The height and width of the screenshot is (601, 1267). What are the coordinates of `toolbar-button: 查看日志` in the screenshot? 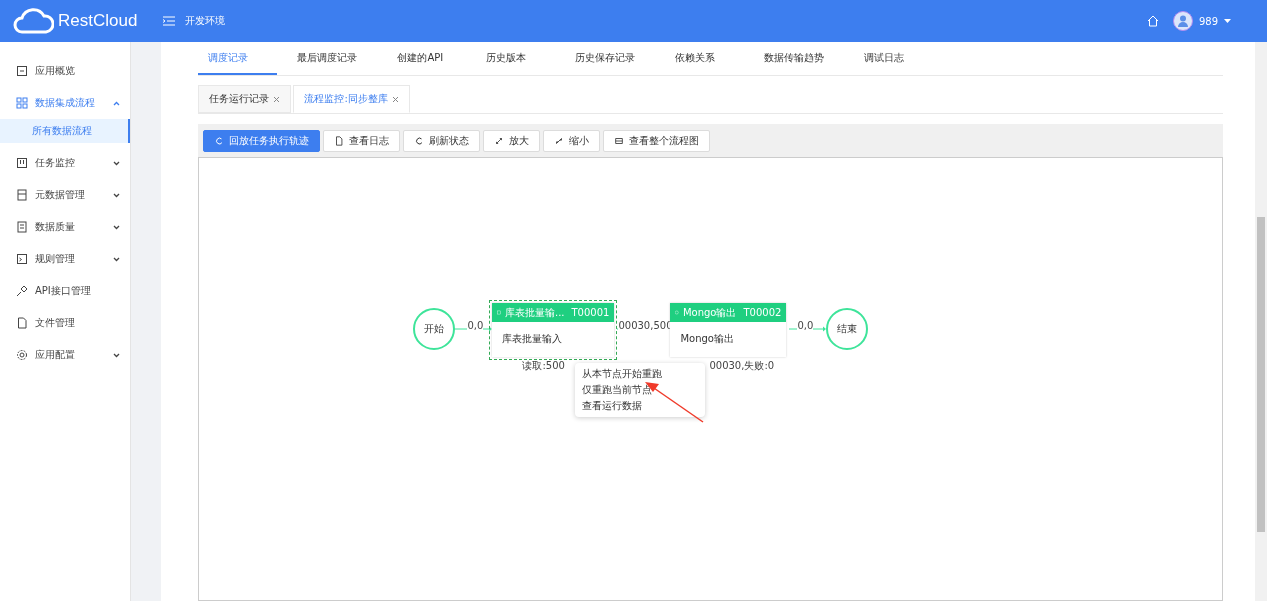 It's located at (362, 141).